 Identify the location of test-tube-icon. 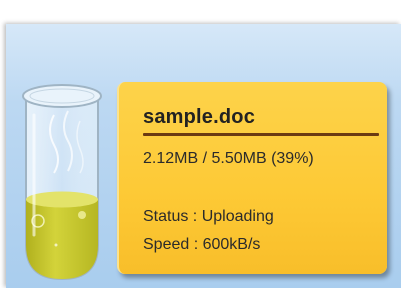
(62, 182).